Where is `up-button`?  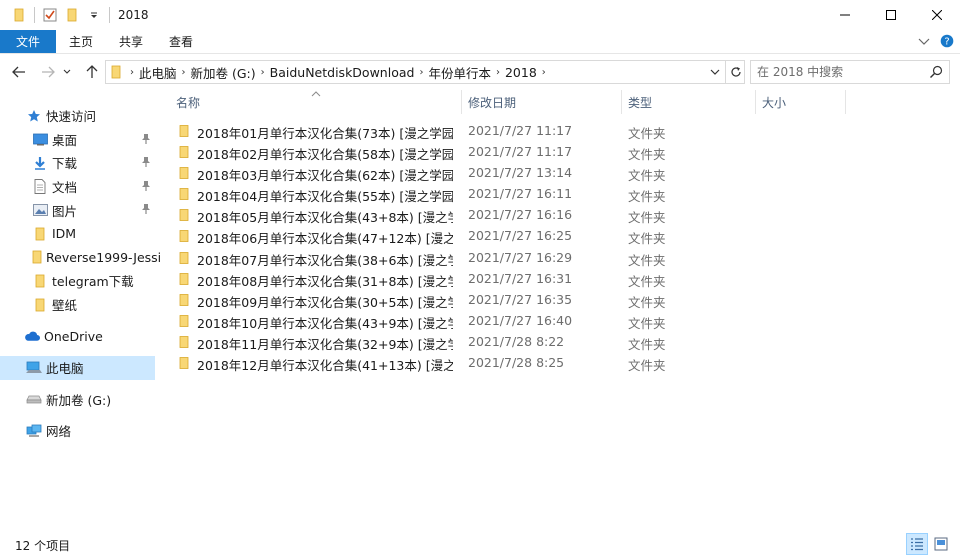 up-button is located at coordinates (92, 72).